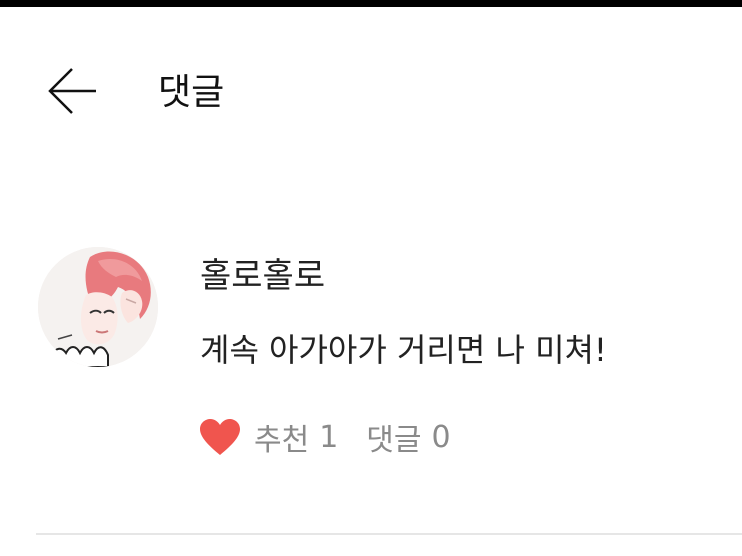  What do you see at coordinates (282, 440) in the screenshot?
I see `like-label: 추천` at bounding box center [282, 440].